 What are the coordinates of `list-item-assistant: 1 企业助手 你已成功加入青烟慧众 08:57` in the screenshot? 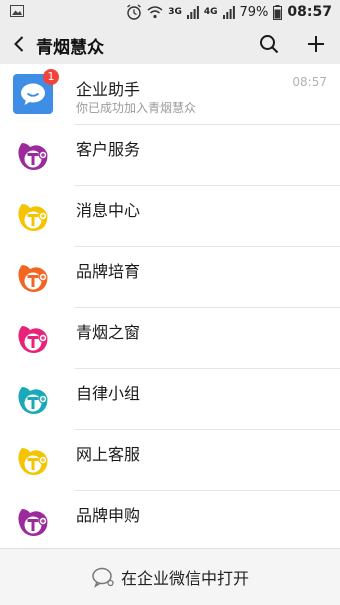 It's located at (170, 94).